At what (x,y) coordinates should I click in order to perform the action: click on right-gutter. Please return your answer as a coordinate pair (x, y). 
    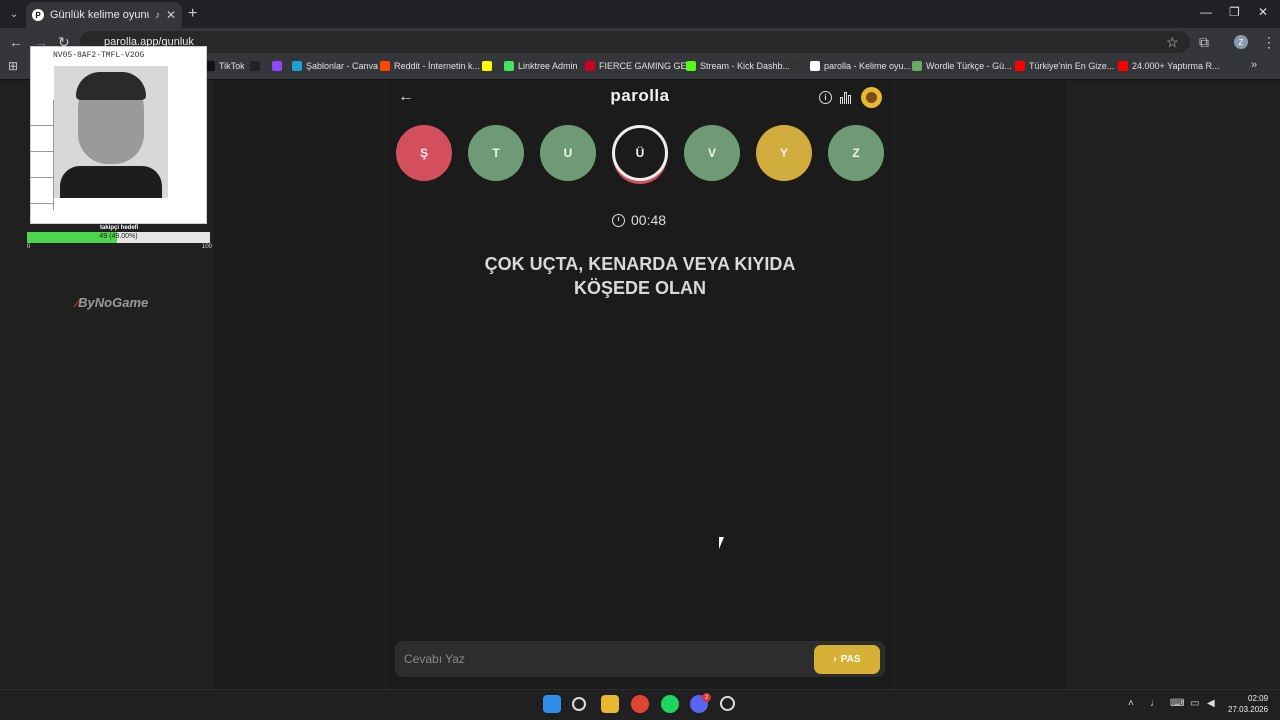
    Looking at the image, I should click on (1173, 385).